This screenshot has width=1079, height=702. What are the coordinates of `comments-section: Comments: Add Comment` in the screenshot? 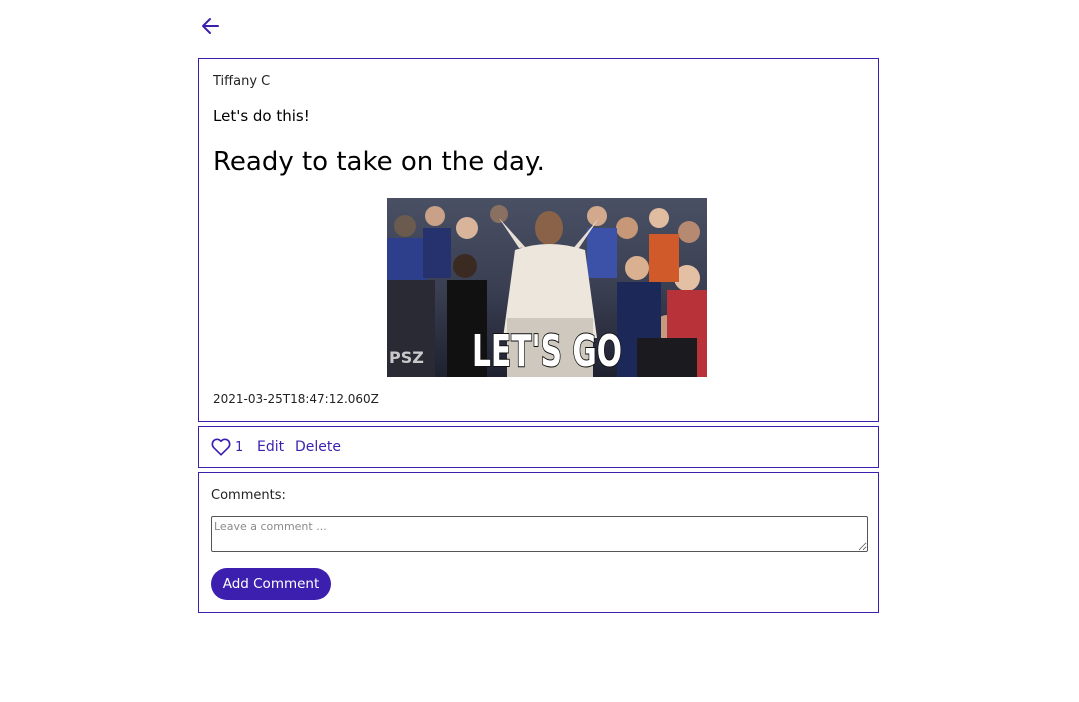 It's located at (538, 542).